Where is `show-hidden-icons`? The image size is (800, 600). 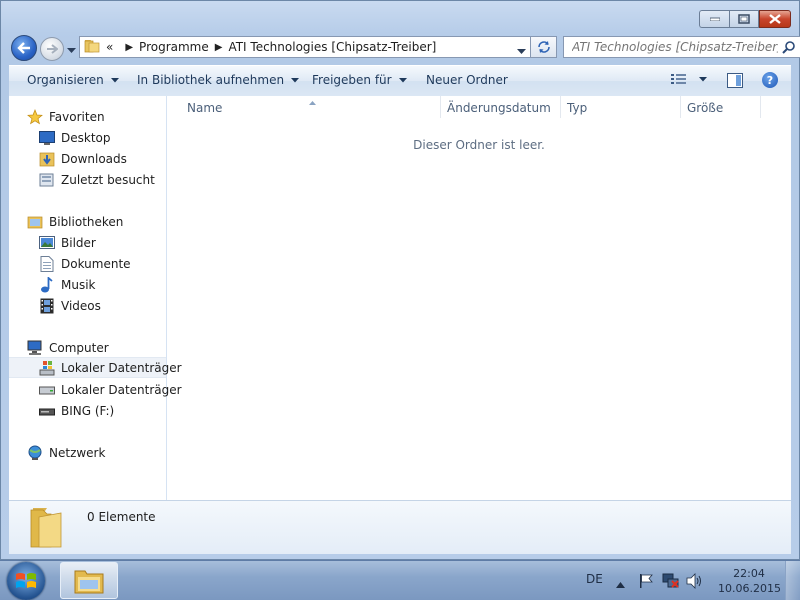 show-hidden-icons is located at coordinates (620, 584).